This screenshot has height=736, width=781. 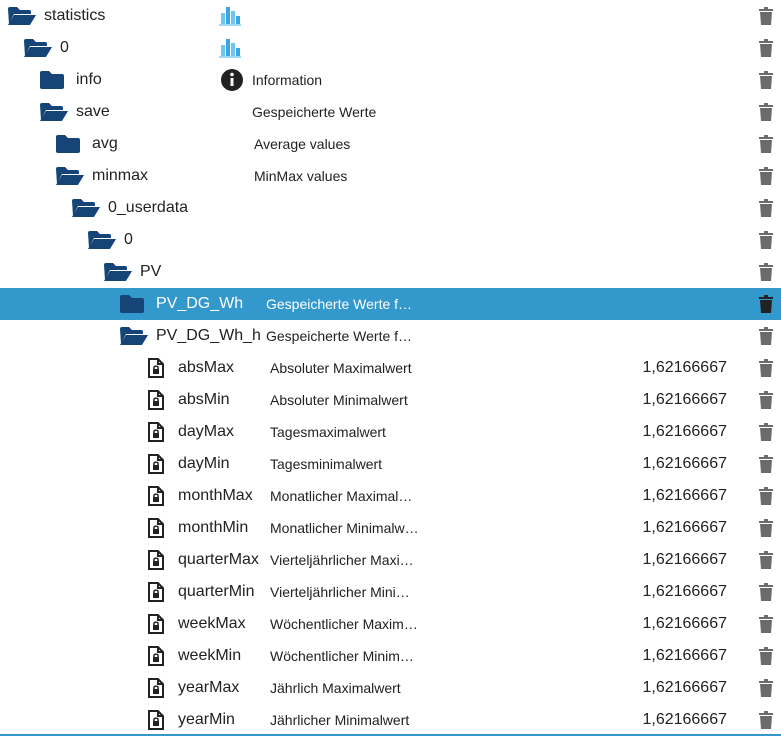 I want to click on tree-row-name: yearMin, so click(x=206, y=719).